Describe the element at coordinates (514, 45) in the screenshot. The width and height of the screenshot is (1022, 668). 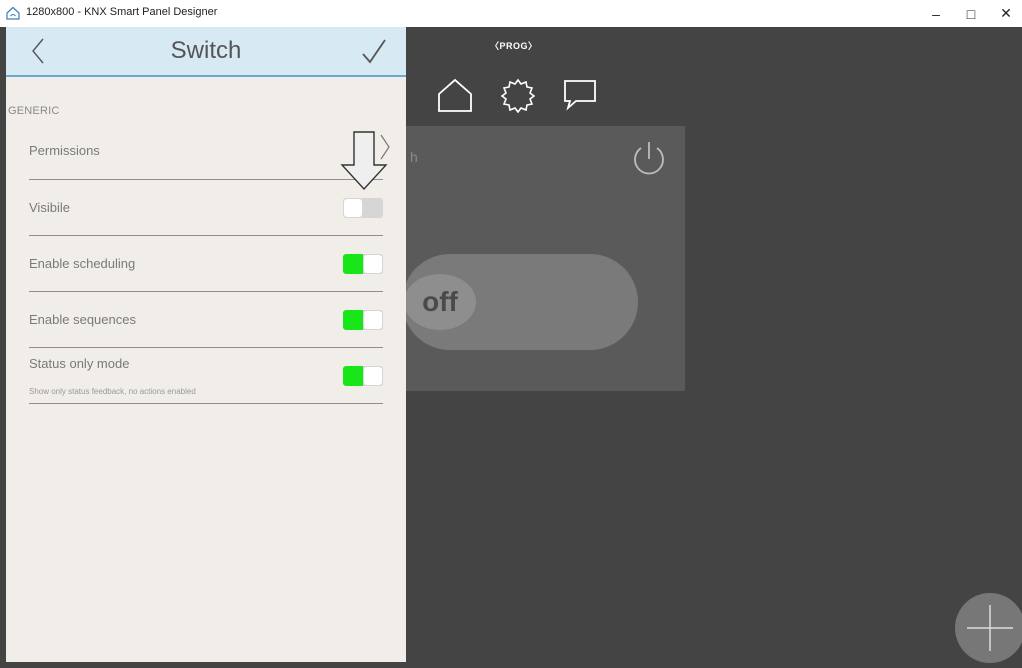
I see `prog-label: 〈PROG〉` at that location.